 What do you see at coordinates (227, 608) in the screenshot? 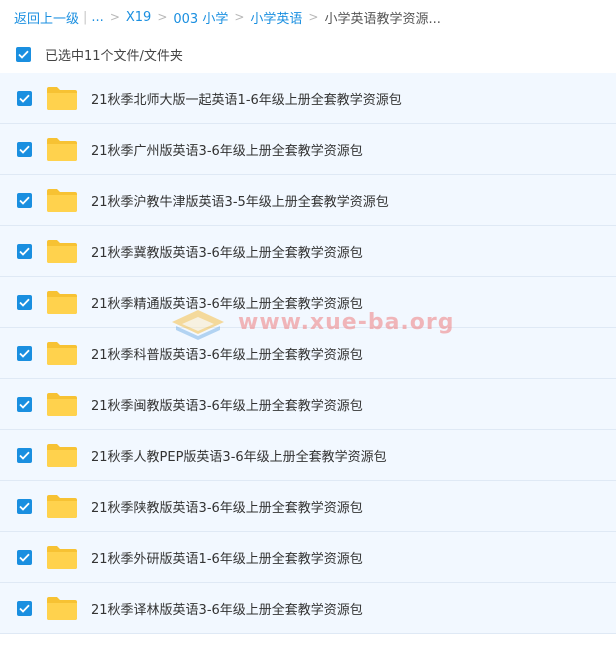
I see `file-name: 21秋季译林版英语3-6年级上册全套教学资源包` at bounding box center [227, 608].